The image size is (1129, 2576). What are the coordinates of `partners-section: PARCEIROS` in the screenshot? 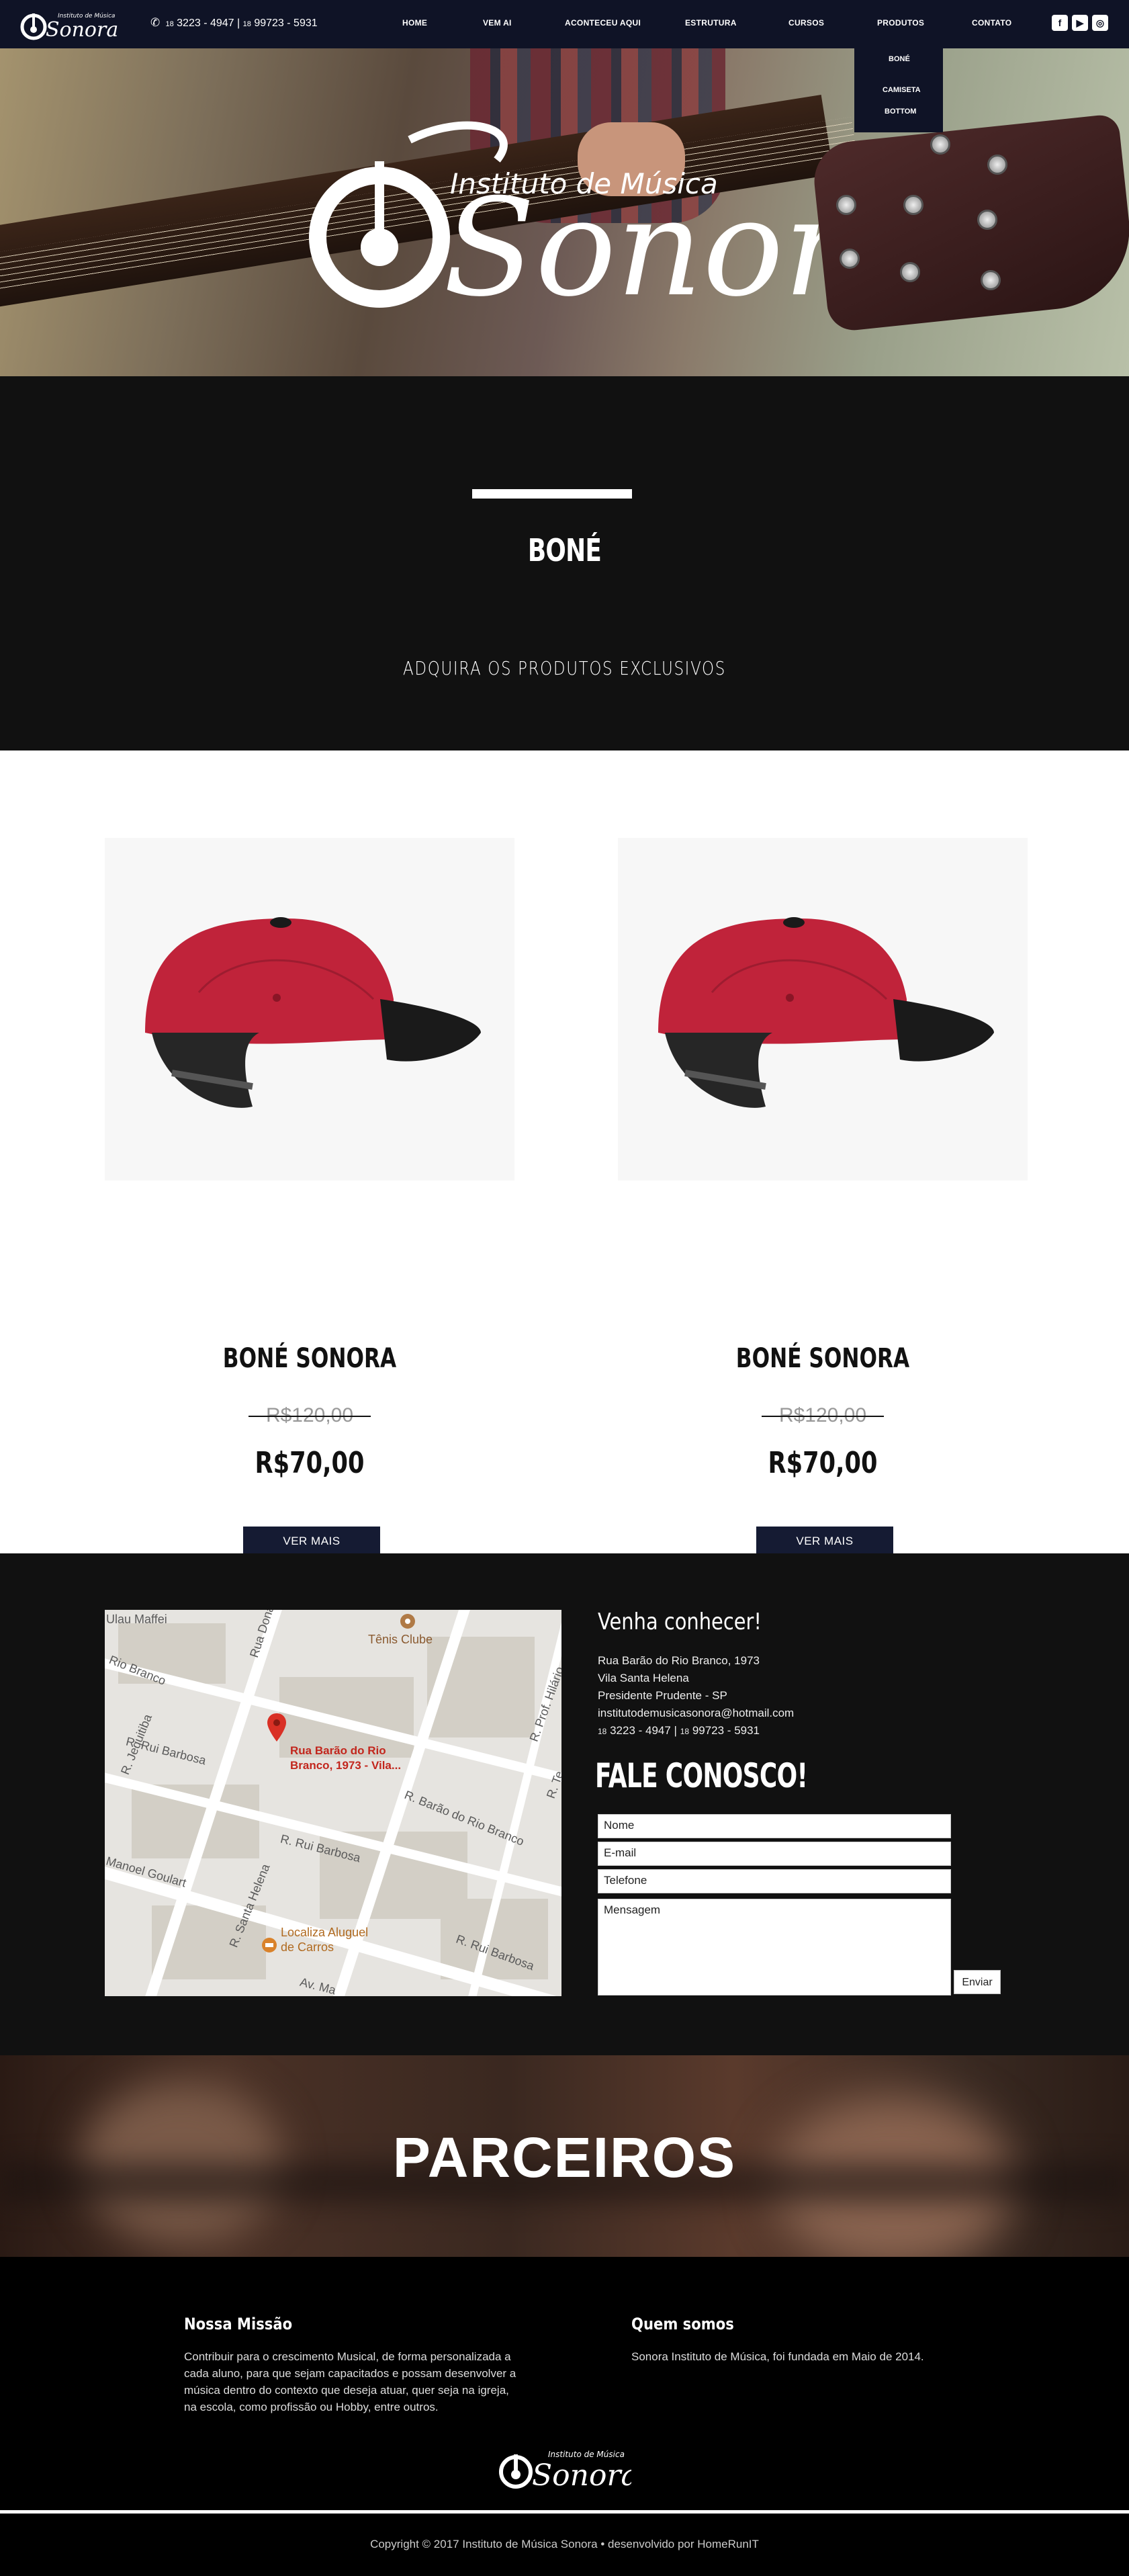 It's located at (564, 2156).